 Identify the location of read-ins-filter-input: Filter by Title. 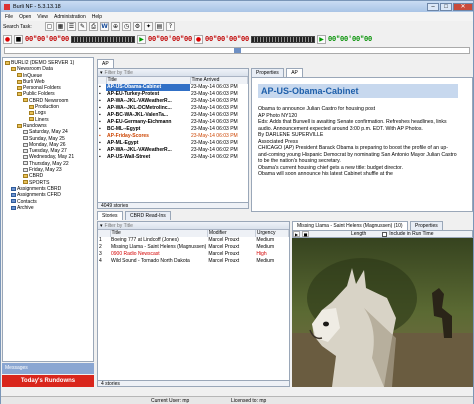
(119, 226).